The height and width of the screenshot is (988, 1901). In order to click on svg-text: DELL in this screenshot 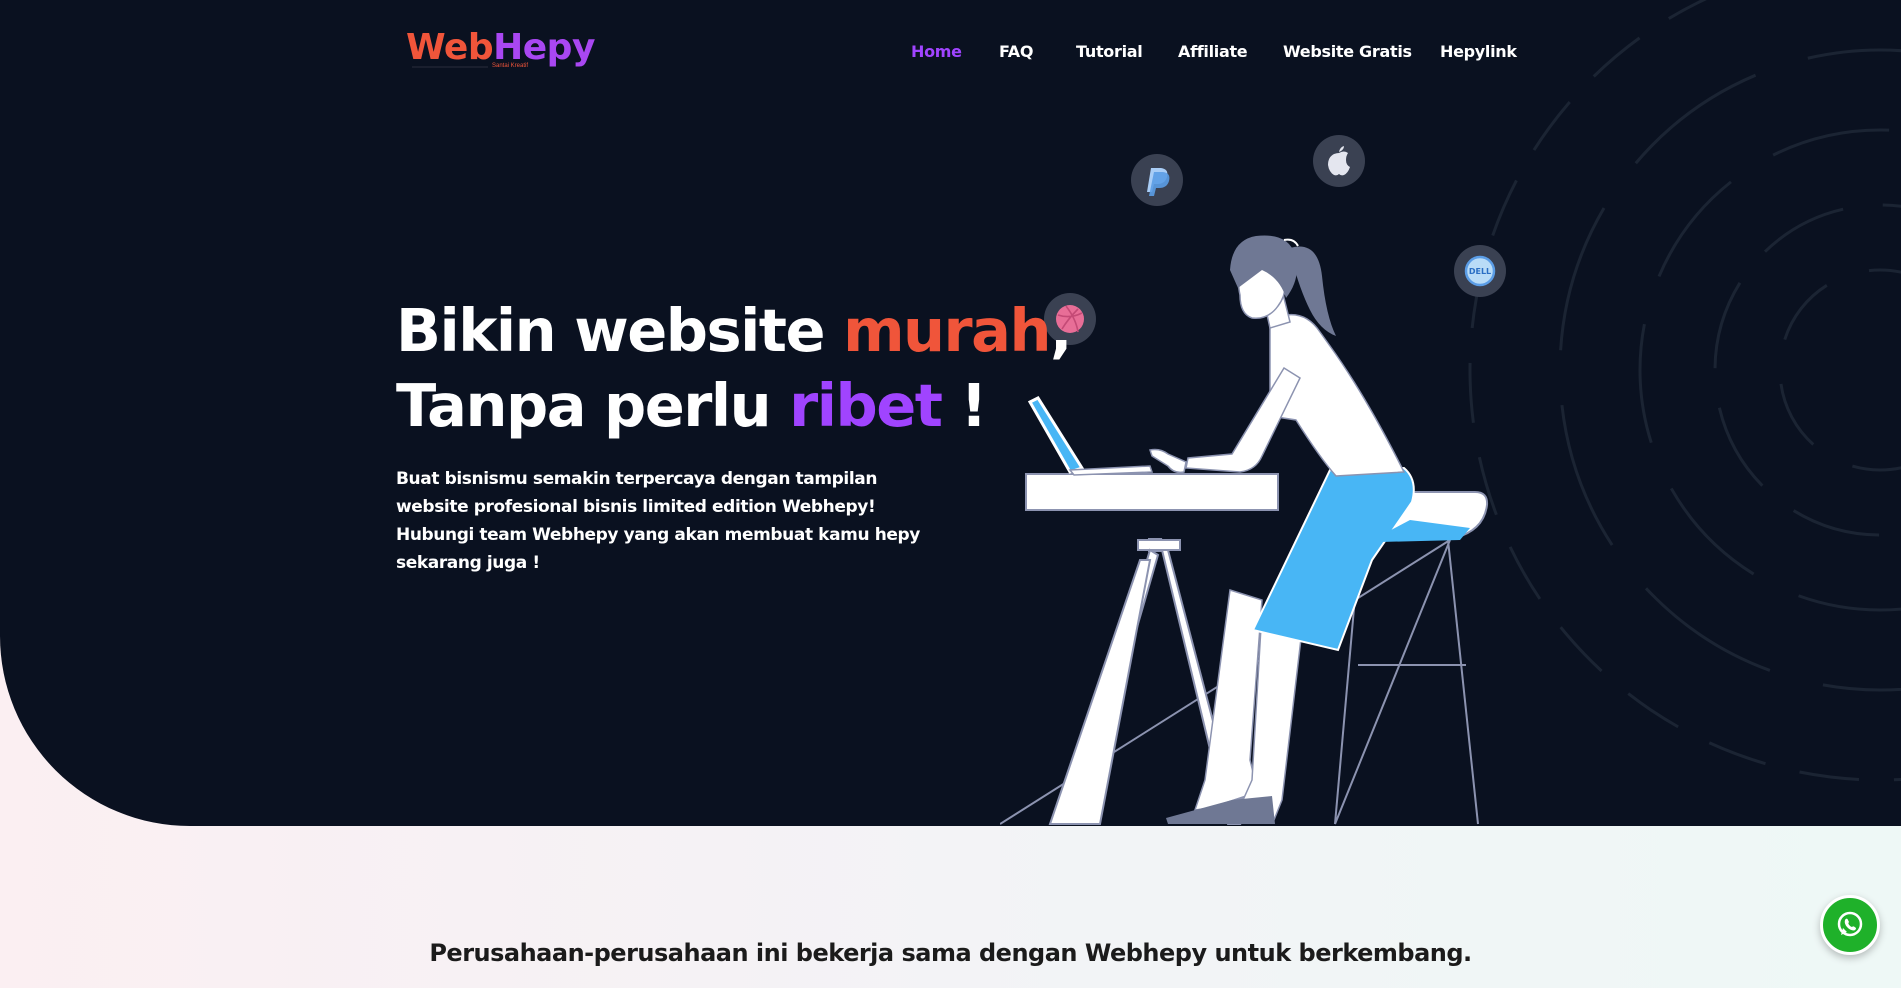, I will do `click(1480, 271)`.